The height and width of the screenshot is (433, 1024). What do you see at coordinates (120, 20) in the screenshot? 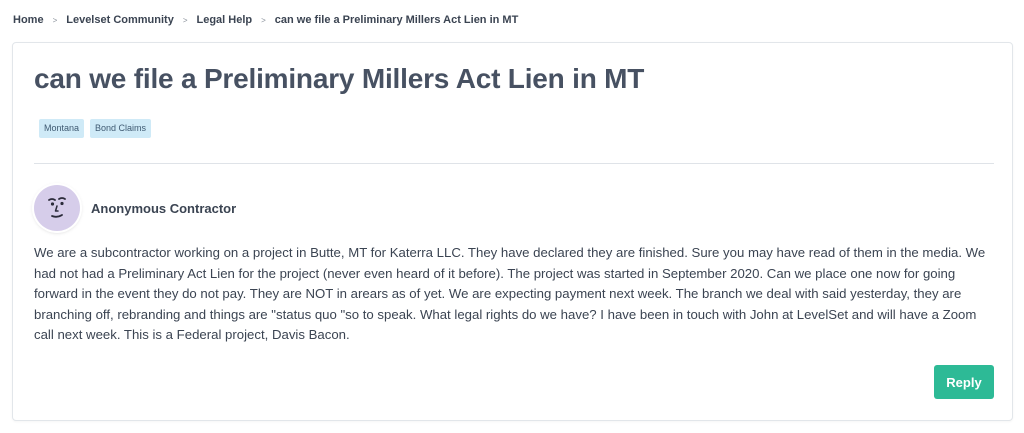
I see `breadcrumb-community-link: Levelset Community` at bounding box center [120, 20].